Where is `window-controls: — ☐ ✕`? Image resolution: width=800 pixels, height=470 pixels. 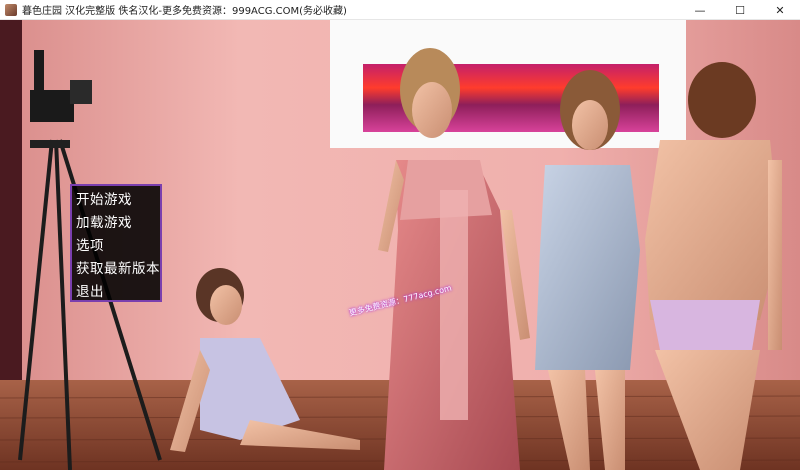 window-controls: — ☐ ✕ is located at coordinates (740, 10).